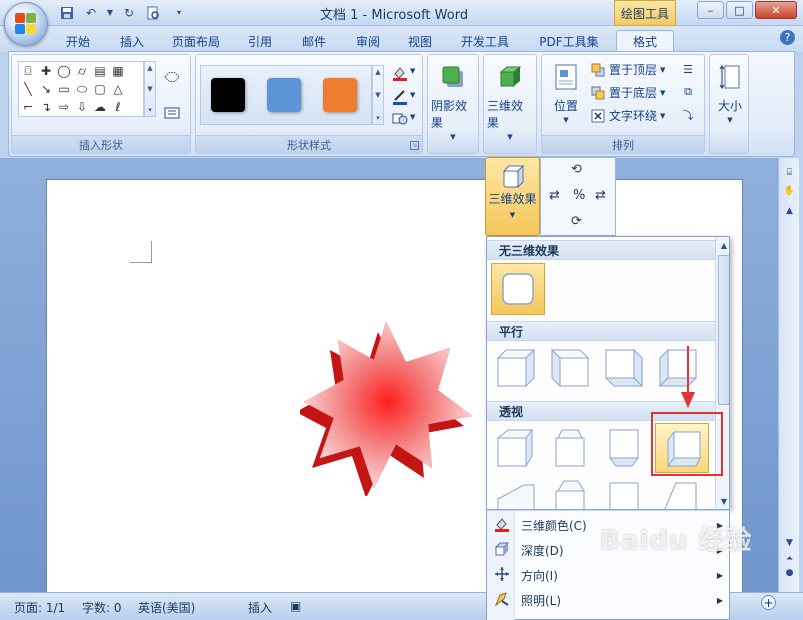 The width and height of the screenshot is (803, 620). I want to click on hand-icon: ✋, so click(789, 191).